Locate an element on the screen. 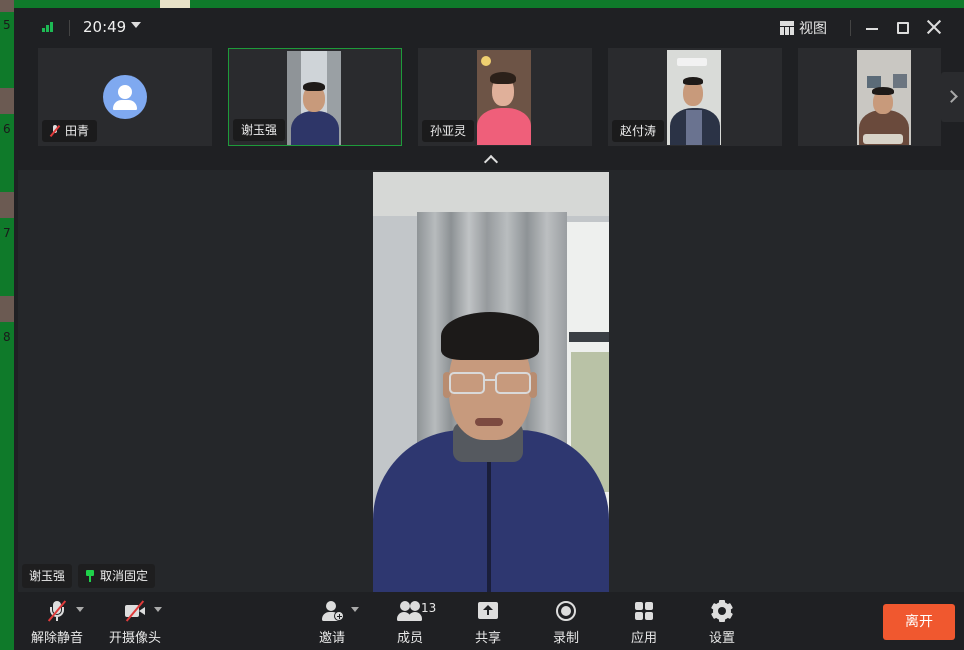  close-icon is located at coordinates (934, 27).